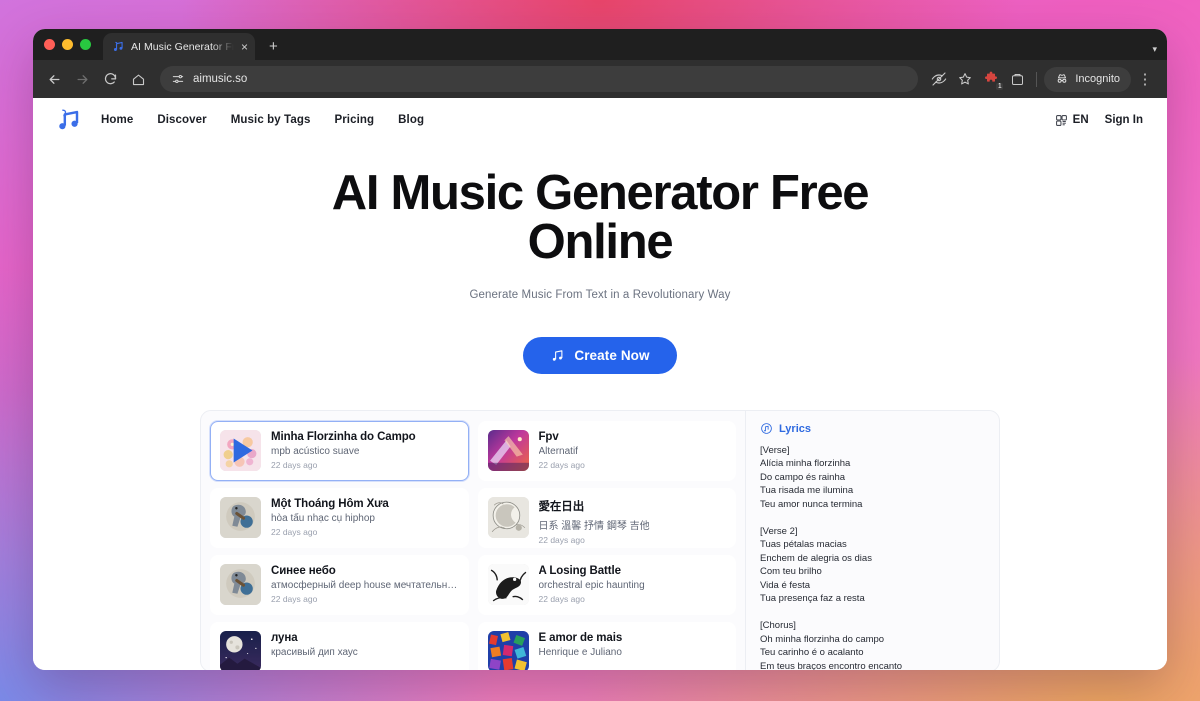 The width and height of the screenshot is (1200, 701). Describe the element at coordinates (558, 451) in the screenshot. I see `song-tags: Alternatif` at that location.